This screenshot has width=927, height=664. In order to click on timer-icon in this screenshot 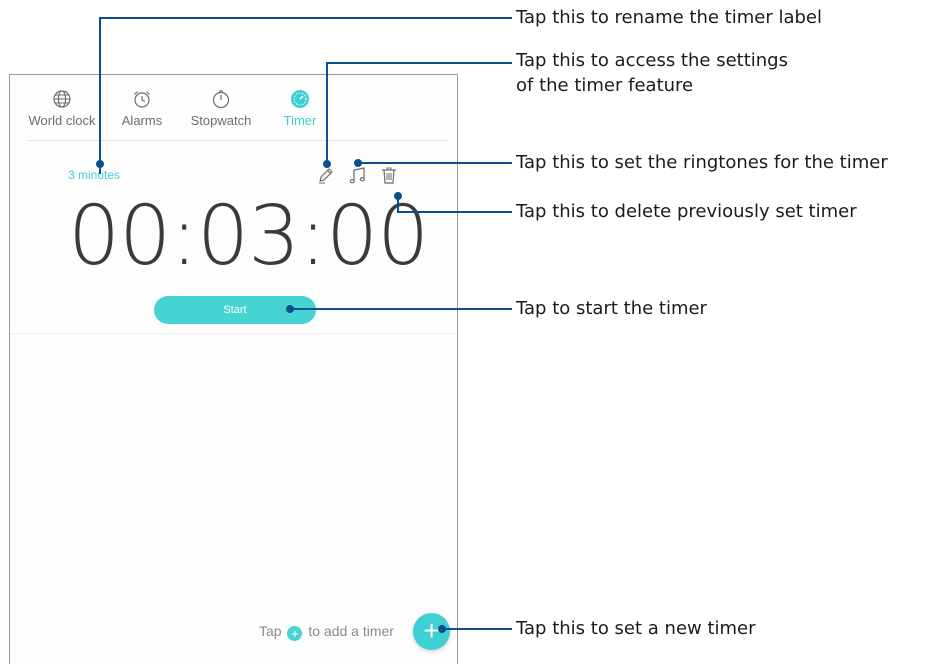, I will do `click(300, 99)`.